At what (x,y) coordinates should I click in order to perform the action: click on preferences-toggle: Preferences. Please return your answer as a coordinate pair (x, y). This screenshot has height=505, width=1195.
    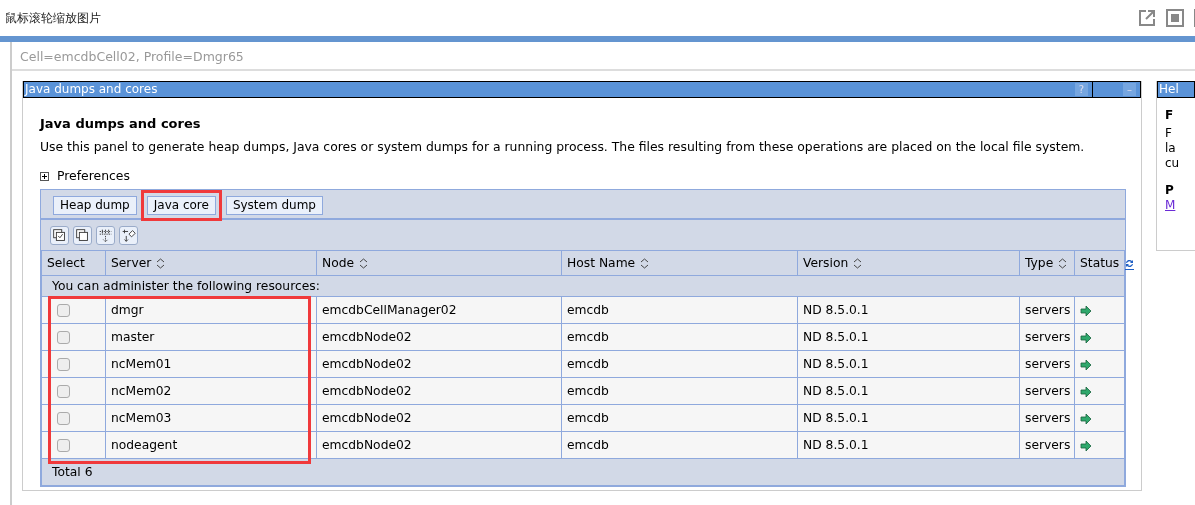
    Looking at the image, I should click on (93, 176).